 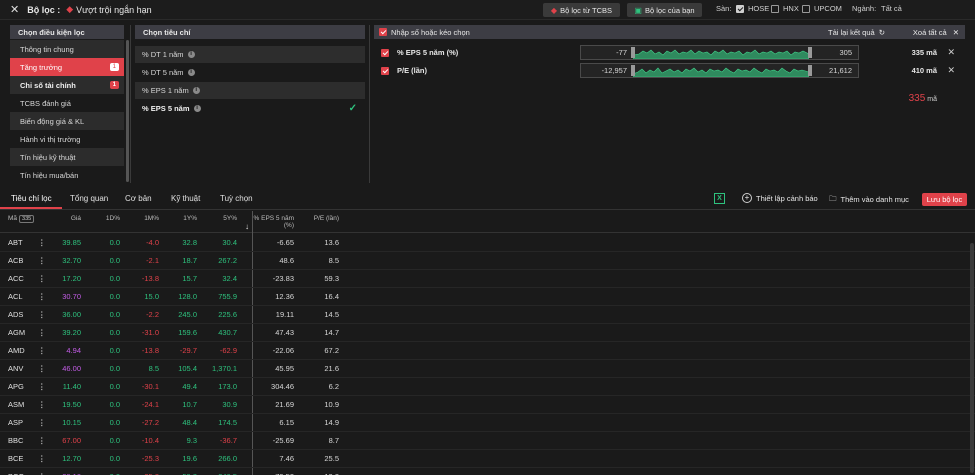 I want to click on col-1y: 1Y%, so click(x=186, y=218).